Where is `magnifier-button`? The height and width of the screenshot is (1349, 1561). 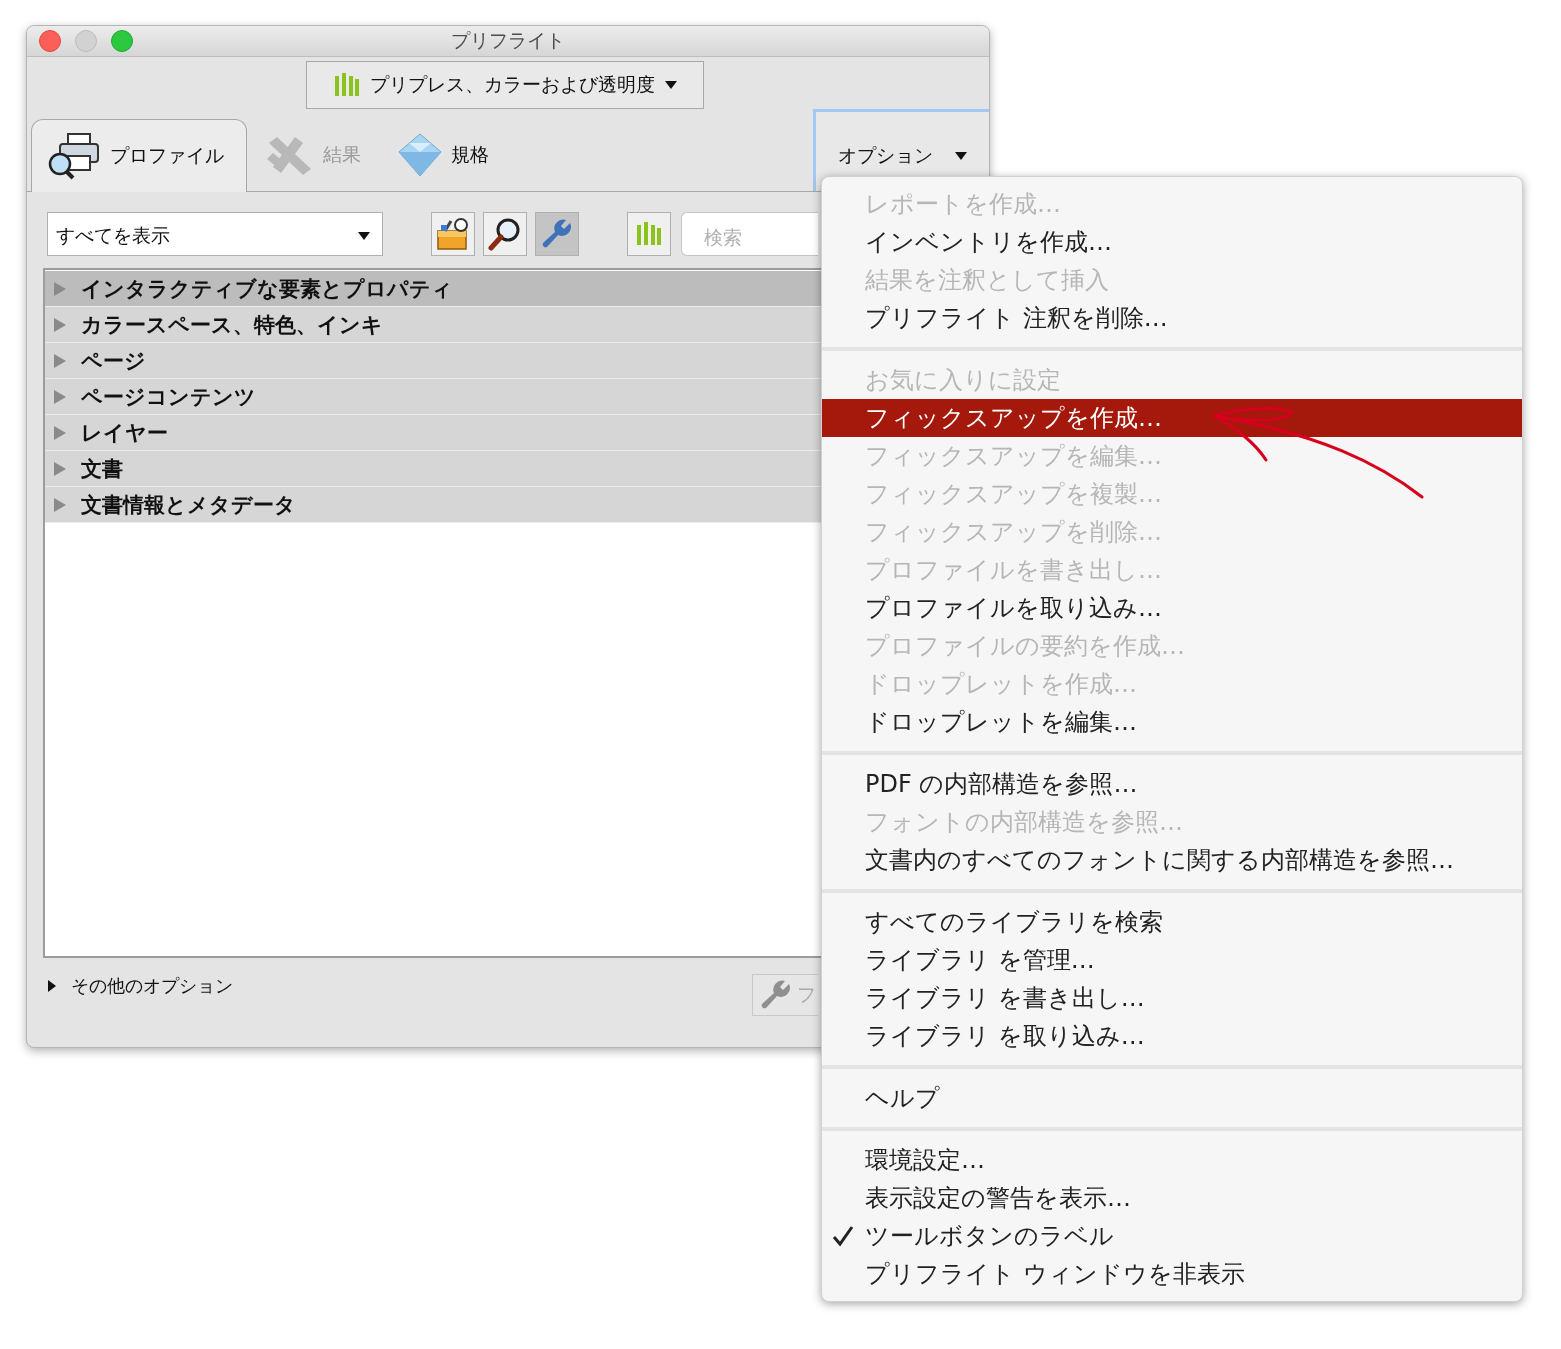
magnifier-button is located at coordinates (505, 234).